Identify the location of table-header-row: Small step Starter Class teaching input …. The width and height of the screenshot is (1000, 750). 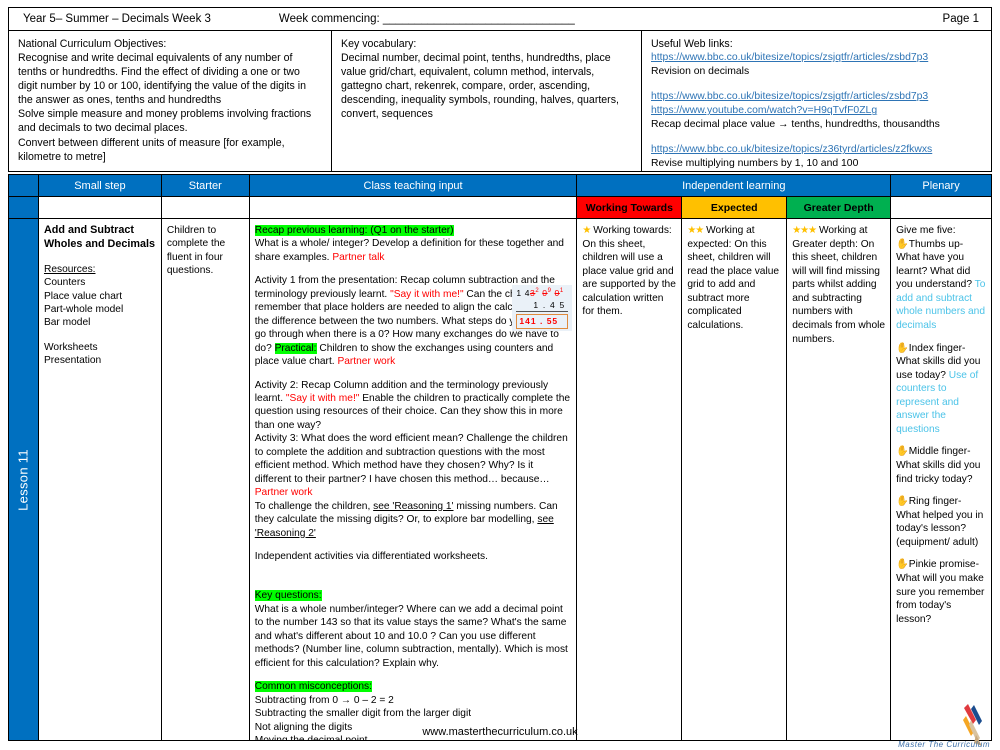
(500, 186).